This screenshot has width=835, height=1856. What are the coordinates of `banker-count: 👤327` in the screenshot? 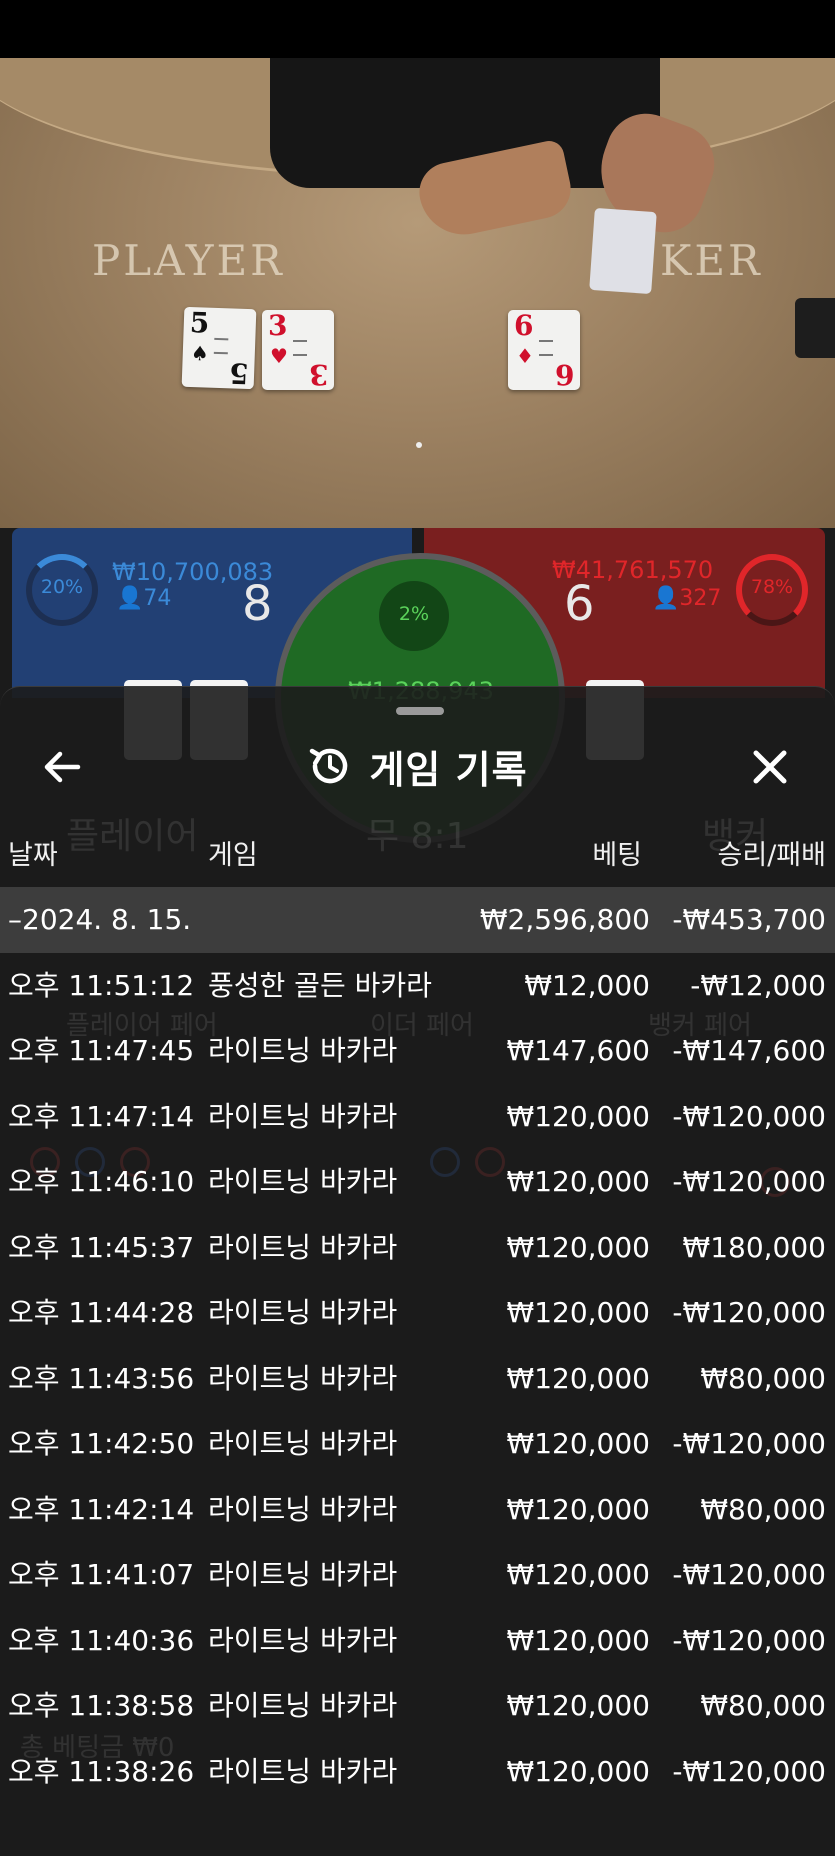 It's located at (687, 598).